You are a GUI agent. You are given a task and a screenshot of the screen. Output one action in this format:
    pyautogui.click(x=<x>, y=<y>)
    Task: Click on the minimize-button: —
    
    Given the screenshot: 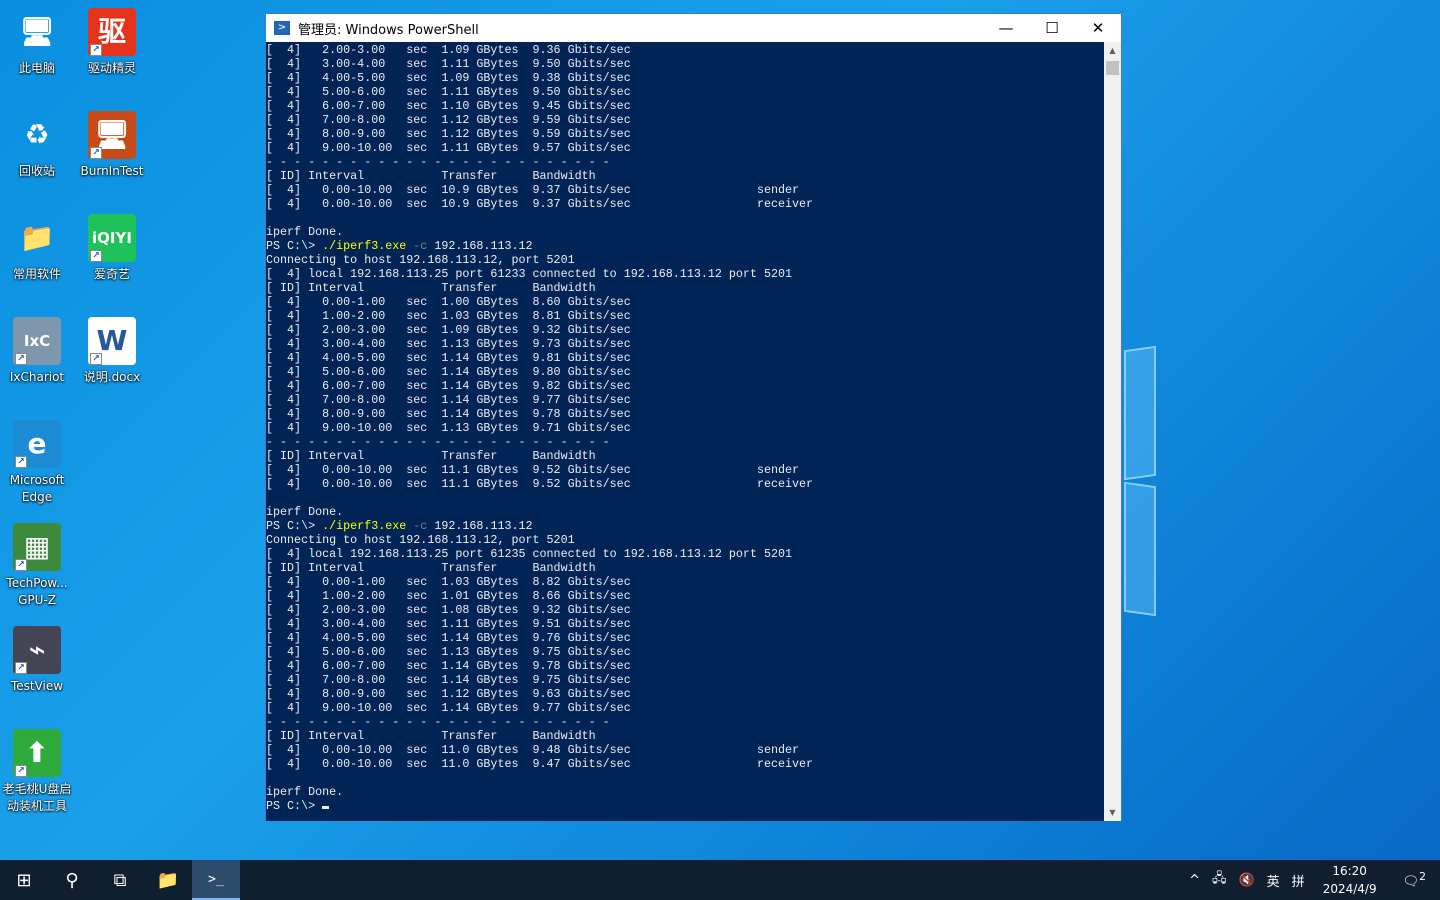 What is the action you would take?
    pyautogui.click(x=1006, y=28)
    